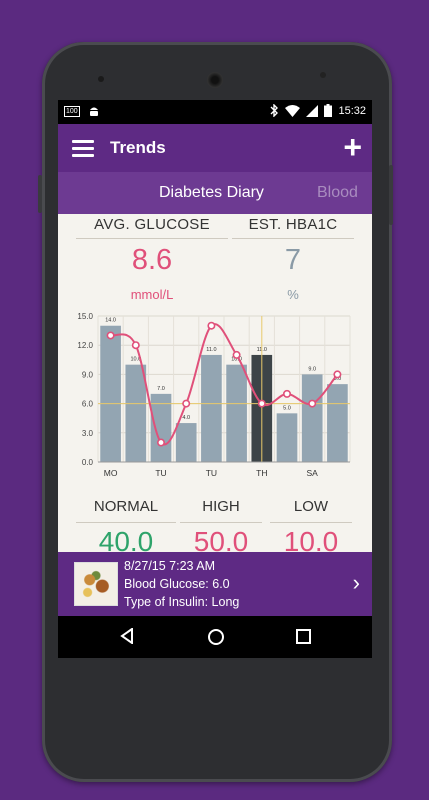  What do you see at coordinates (152, 260) in the screenshot?
I see `avg-glucose-value: 8.6` at bounding box center [152, 260].